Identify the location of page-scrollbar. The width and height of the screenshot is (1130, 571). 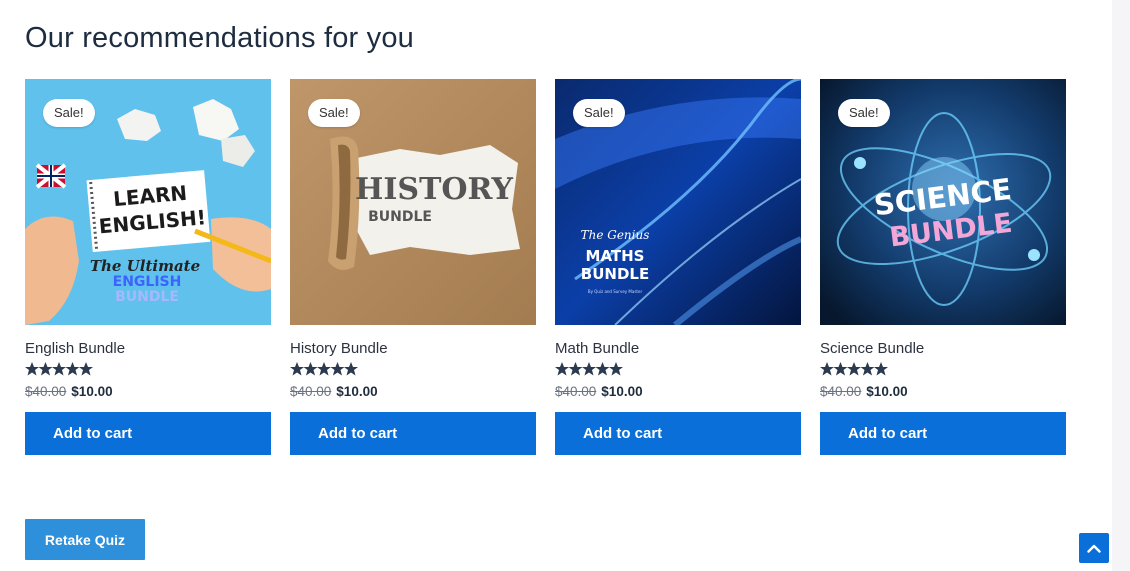
(1121, 285).